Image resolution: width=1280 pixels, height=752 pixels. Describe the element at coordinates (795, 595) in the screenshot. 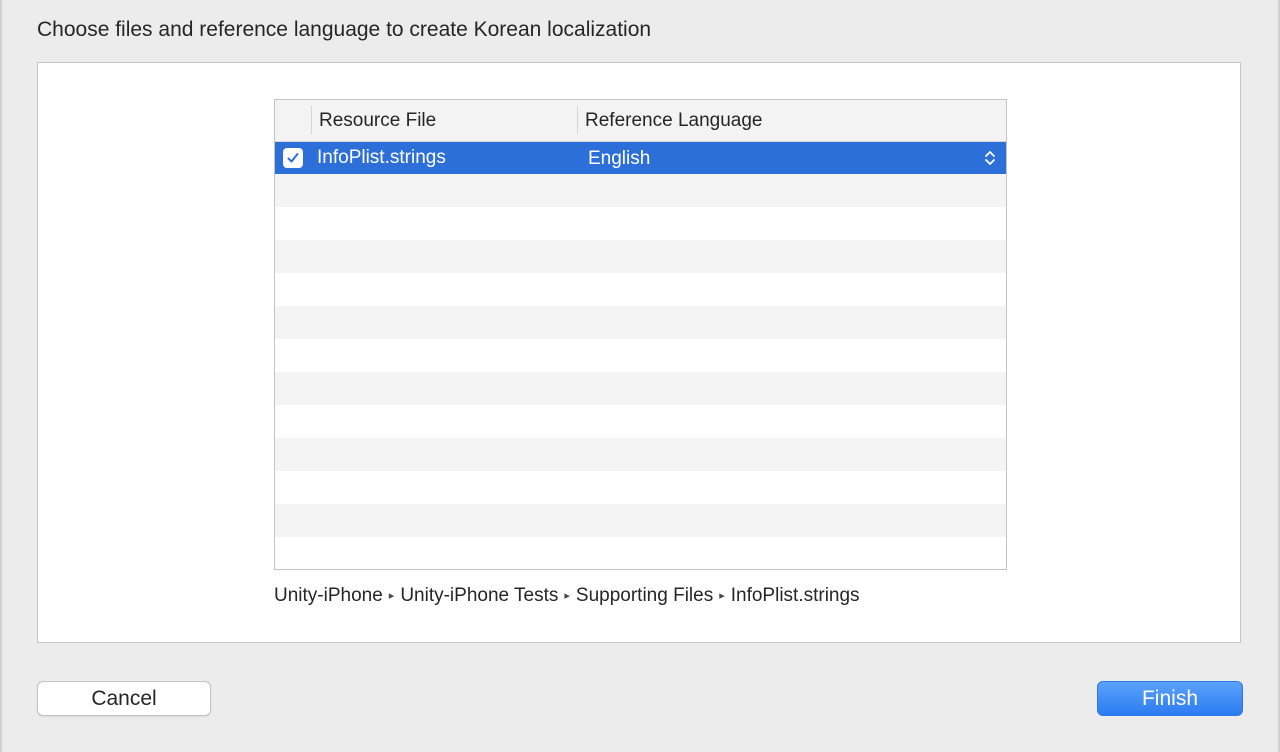

I see `breadcrumb-item: InfoPlist.strings` at that location.